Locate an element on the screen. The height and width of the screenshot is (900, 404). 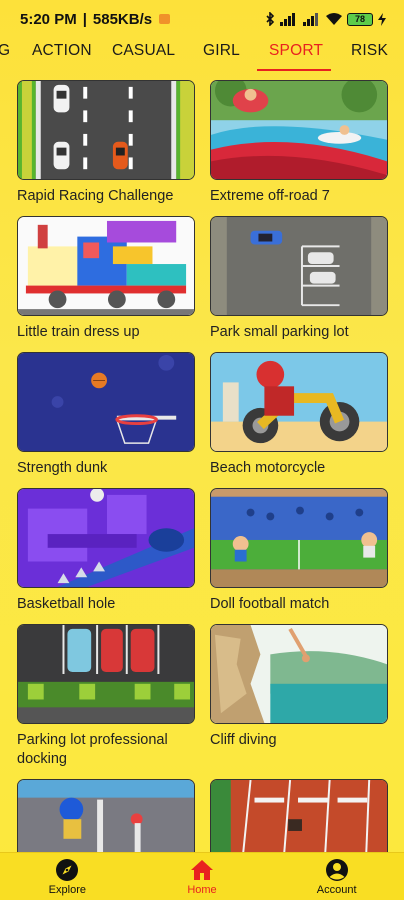
game-title: Strength dunk is located at coordinates (62, 468).